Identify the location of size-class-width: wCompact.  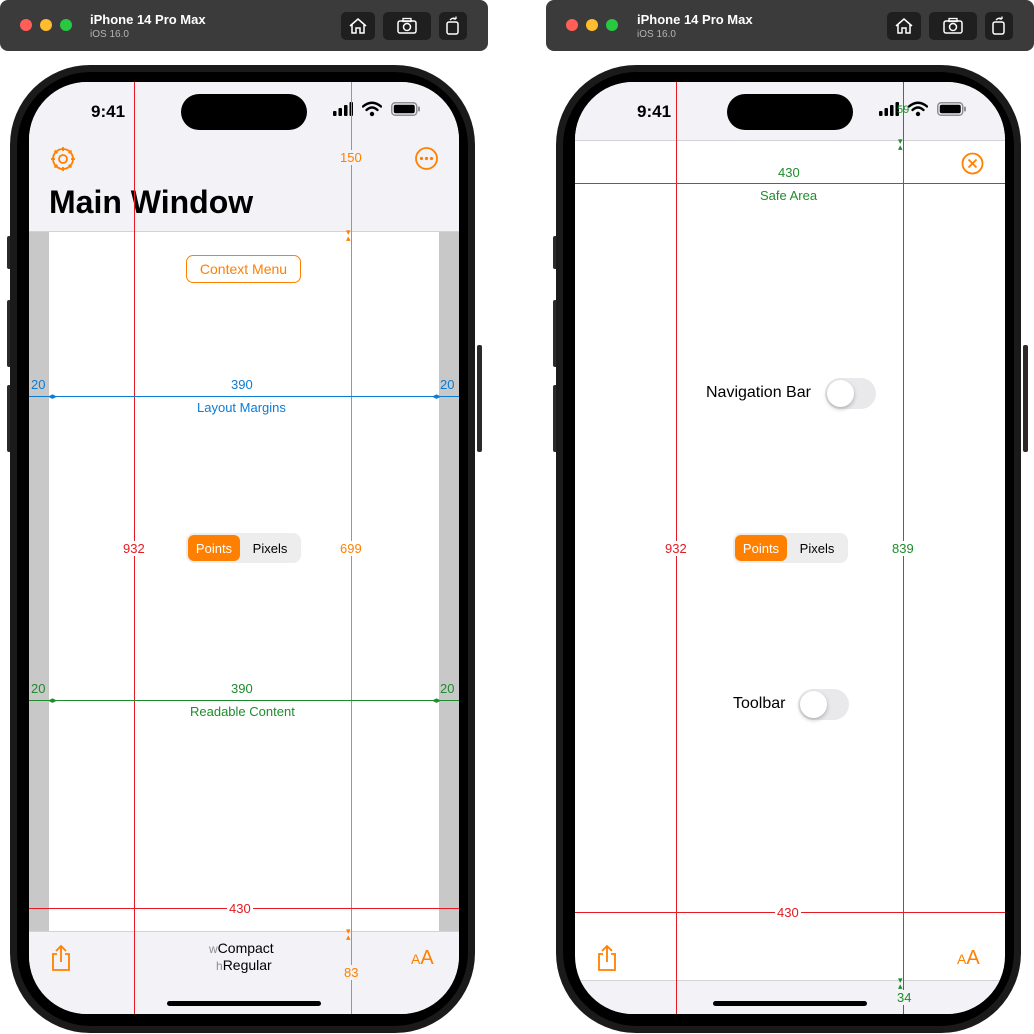
(241, 948).